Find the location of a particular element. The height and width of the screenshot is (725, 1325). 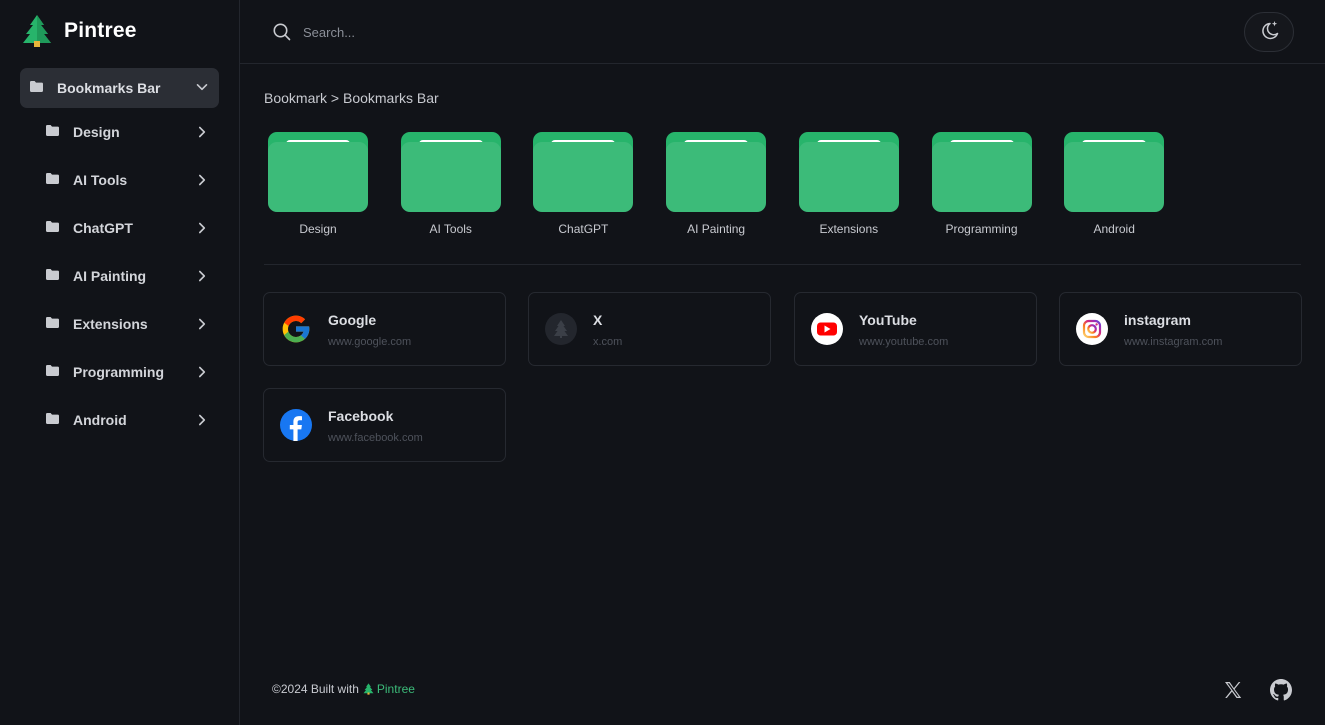

bookmark-card-google: Google www.google.com is located at coordinates (384, 329).